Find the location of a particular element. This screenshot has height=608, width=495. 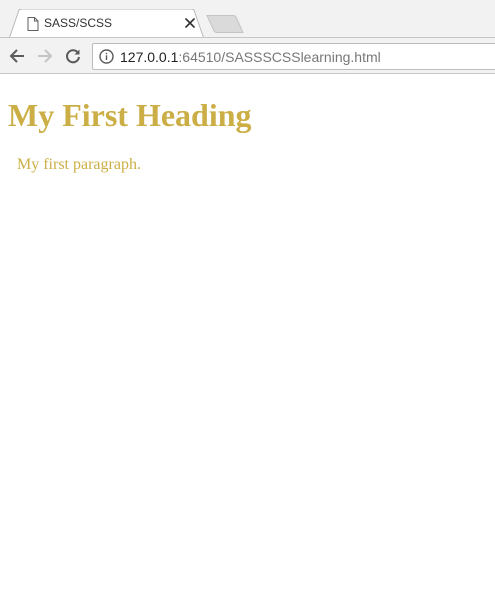

tab-strip: SASS/SCSS is located at coordinates (247, 19).